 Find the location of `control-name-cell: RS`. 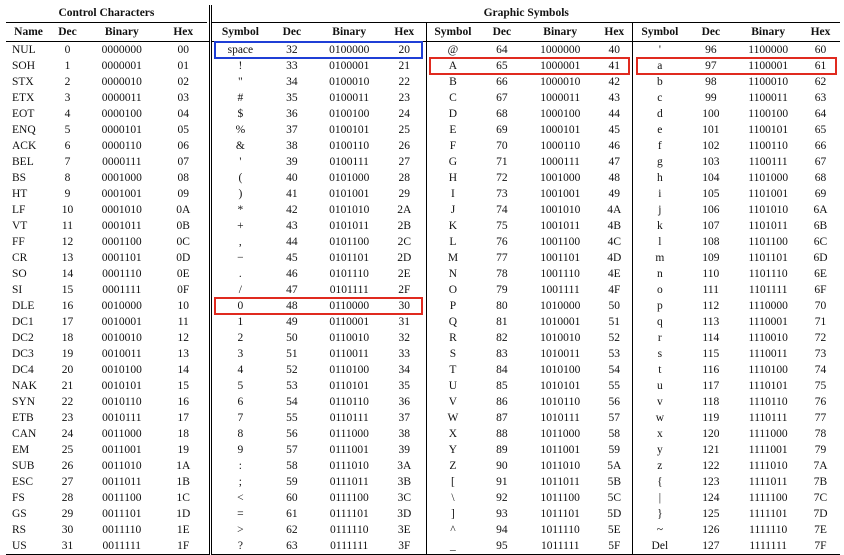

control-name-cell: RS is located at coordinates (19, 529).